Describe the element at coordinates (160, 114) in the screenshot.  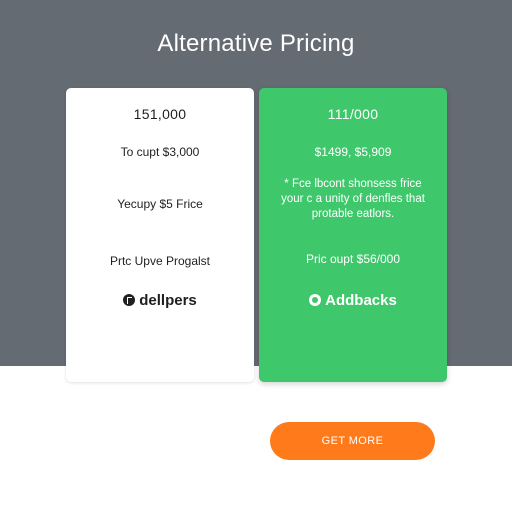
I see `plan-price: 151,000` at that location.